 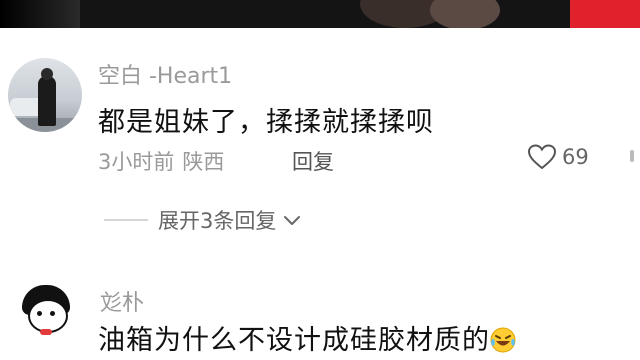 What do you see at coordinates (558, 157) in the screenshot?
I see `like-button: 69` at bounding box center [558, 157].